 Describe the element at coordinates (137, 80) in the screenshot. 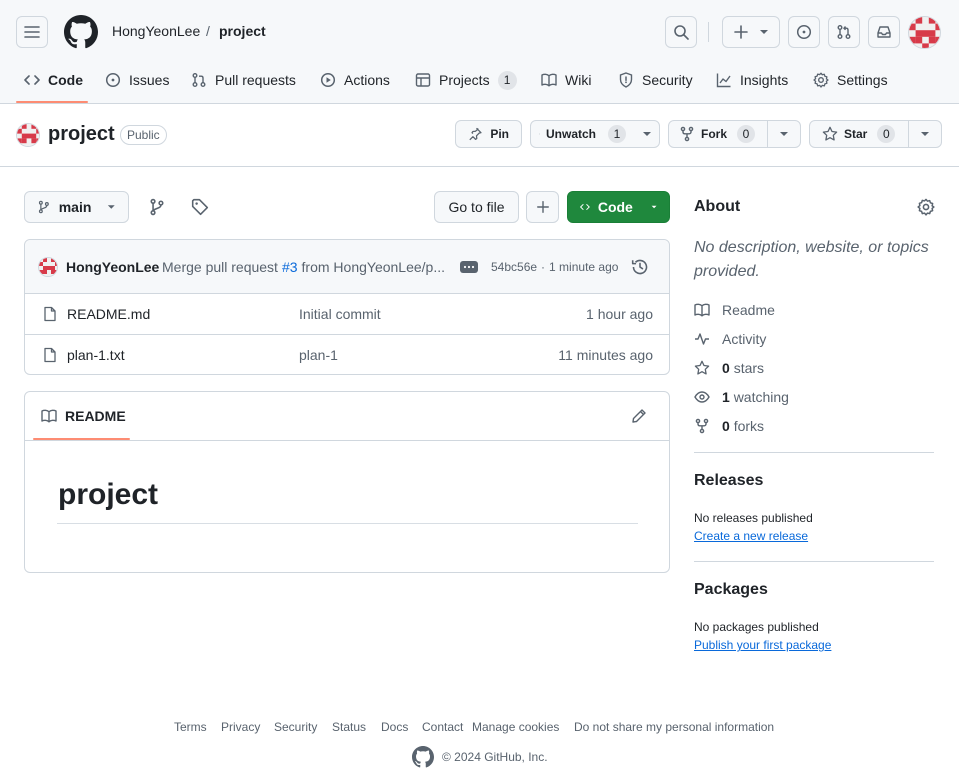

I see `tab-issues: Issues` at that location.